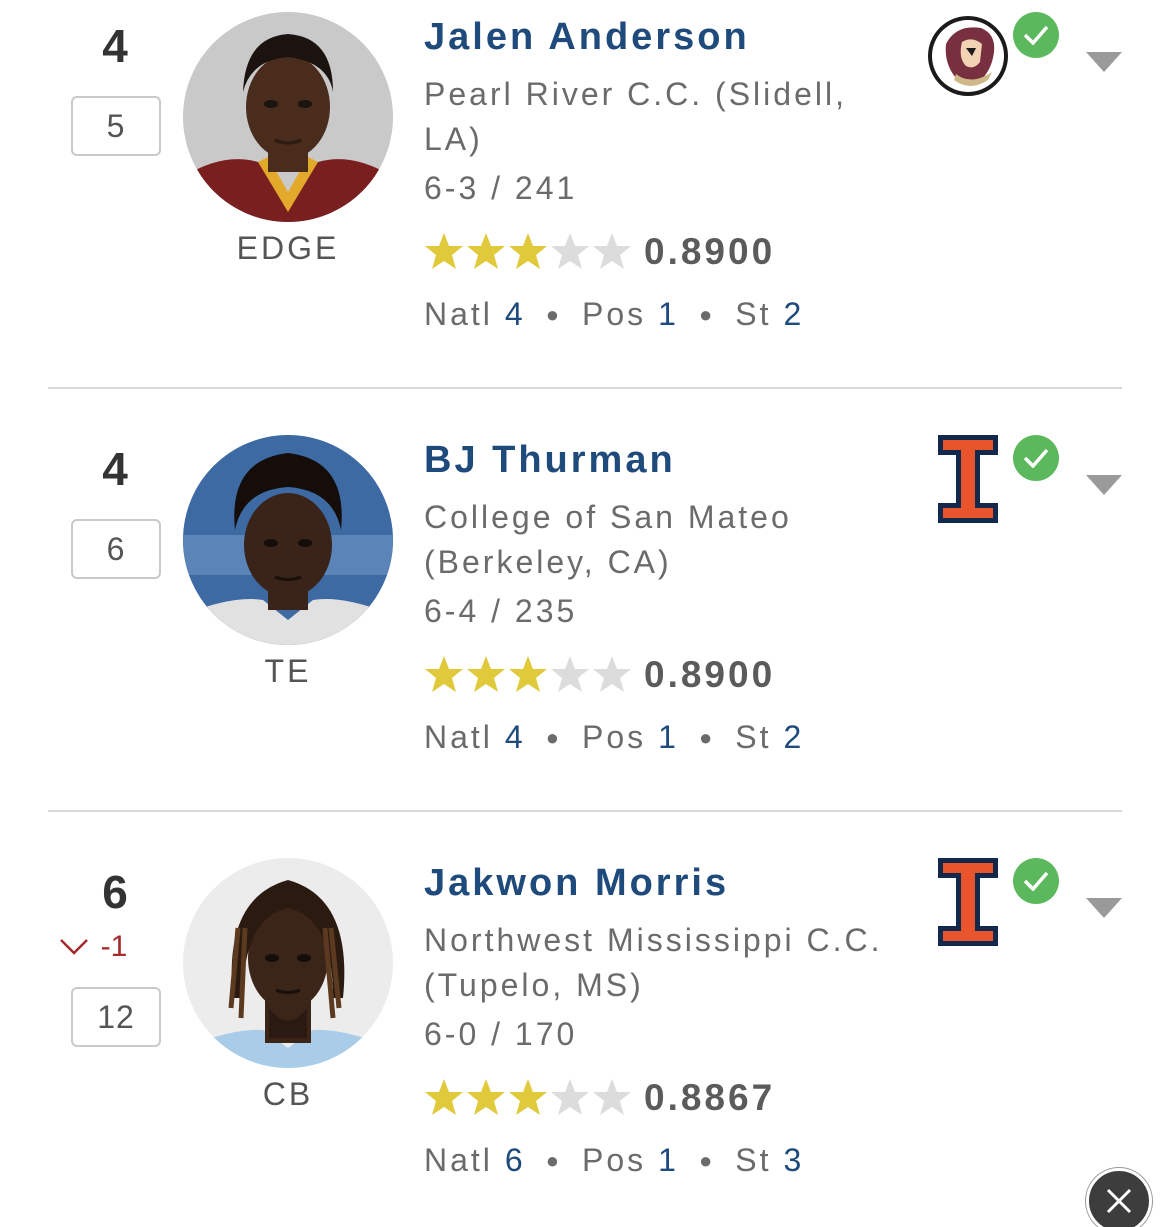 The width and height of the screenshot is (1170, 1227). I want to click on previous-rank-box: 12, so click(116, 1017).